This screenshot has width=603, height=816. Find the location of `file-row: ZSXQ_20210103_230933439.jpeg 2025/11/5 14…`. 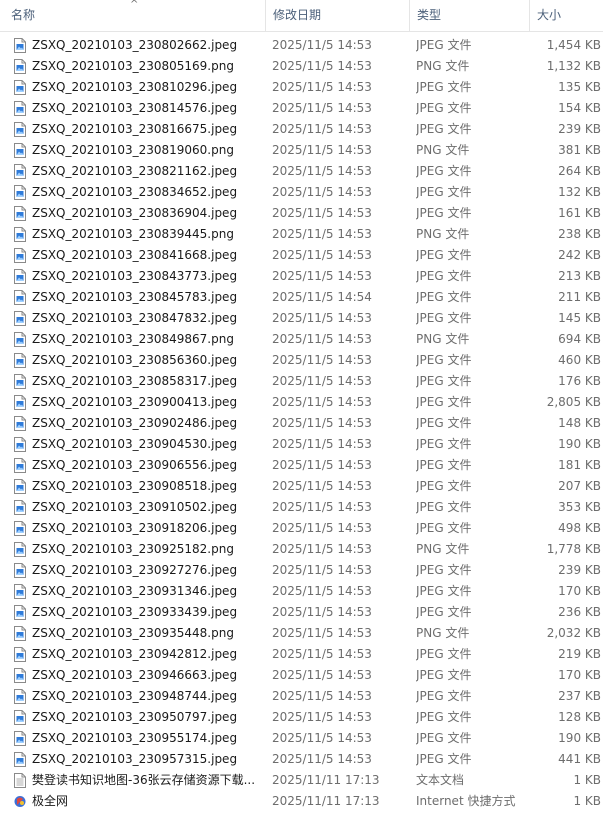

file-row: ZSXQ_20210103_230933439.jpeg 2025/11/5 14… is located at coordinates (301, 612).